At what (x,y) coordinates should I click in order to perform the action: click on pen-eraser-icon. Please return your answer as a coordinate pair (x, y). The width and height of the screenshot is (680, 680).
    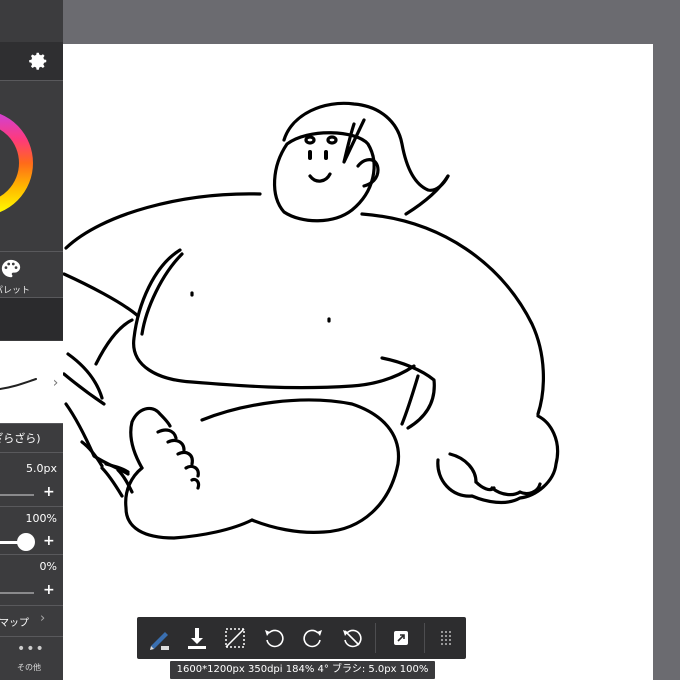
    Looking at the image, I should click on (159, 638).